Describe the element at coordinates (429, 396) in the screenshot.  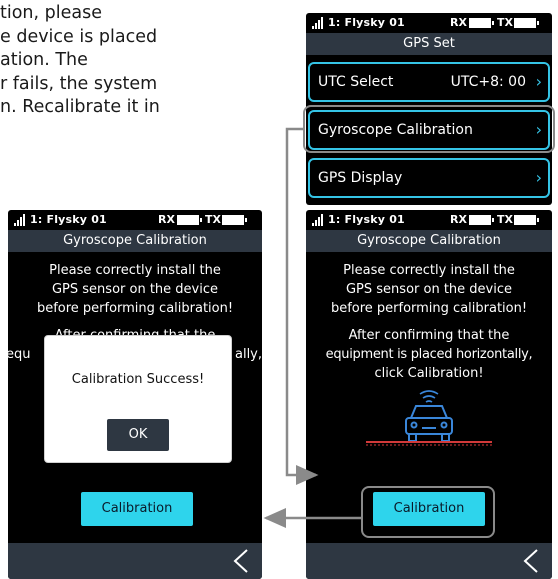
I see `wifi-signal-icon` at that location.